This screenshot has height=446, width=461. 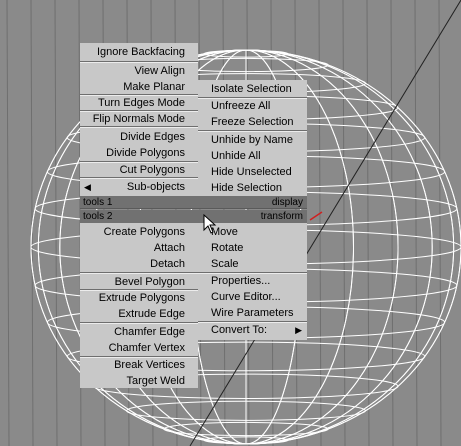 What do you see at coordinates (139, 153) in the screenshot?
I see `menu-item-divide-polygons: Divide Polygons` at bounding box center [139, 153].